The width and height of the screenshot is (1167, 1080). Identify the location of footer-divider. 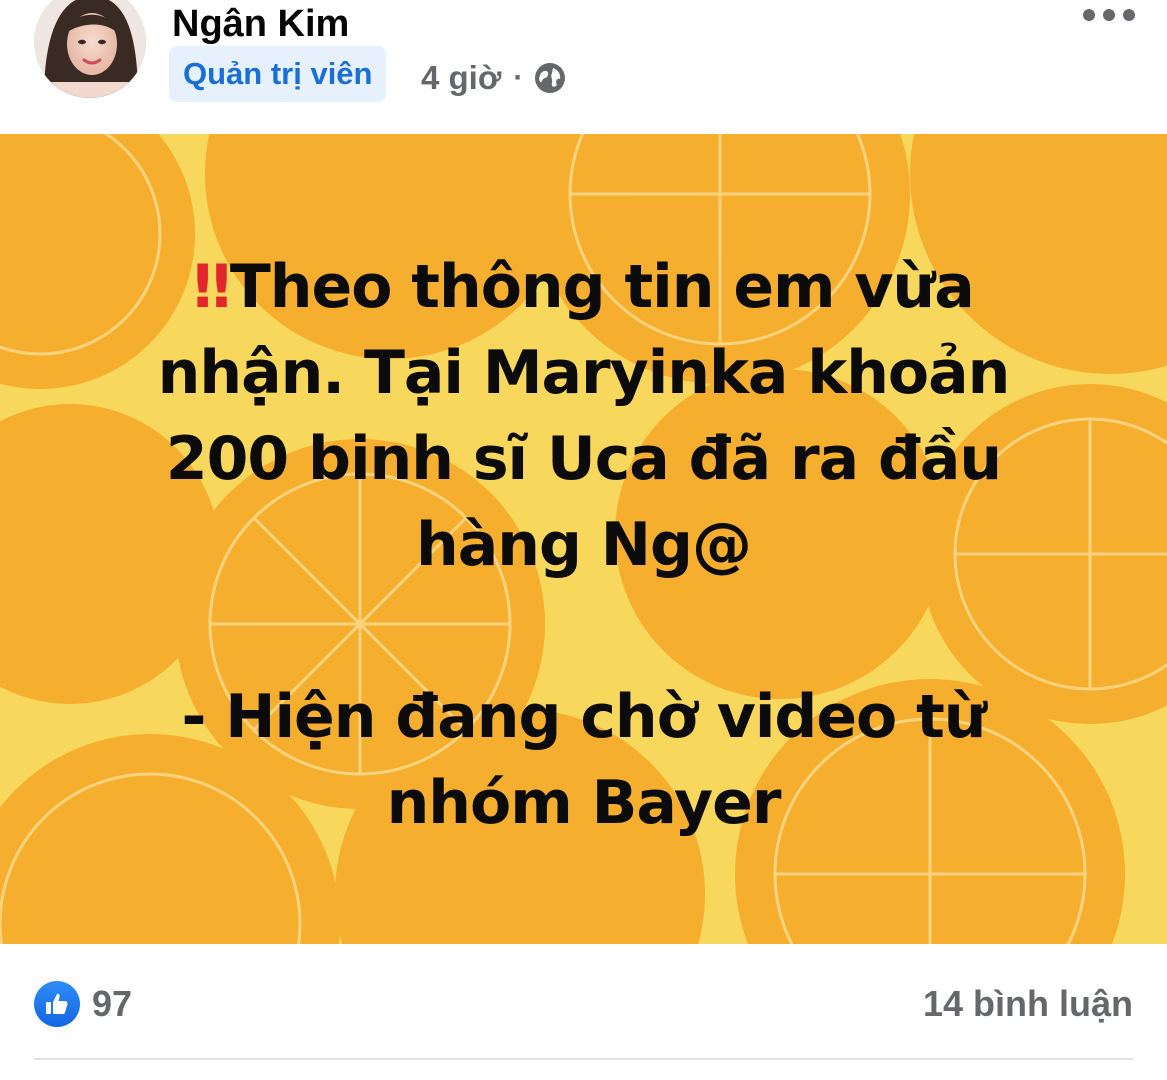
(583, 1059).